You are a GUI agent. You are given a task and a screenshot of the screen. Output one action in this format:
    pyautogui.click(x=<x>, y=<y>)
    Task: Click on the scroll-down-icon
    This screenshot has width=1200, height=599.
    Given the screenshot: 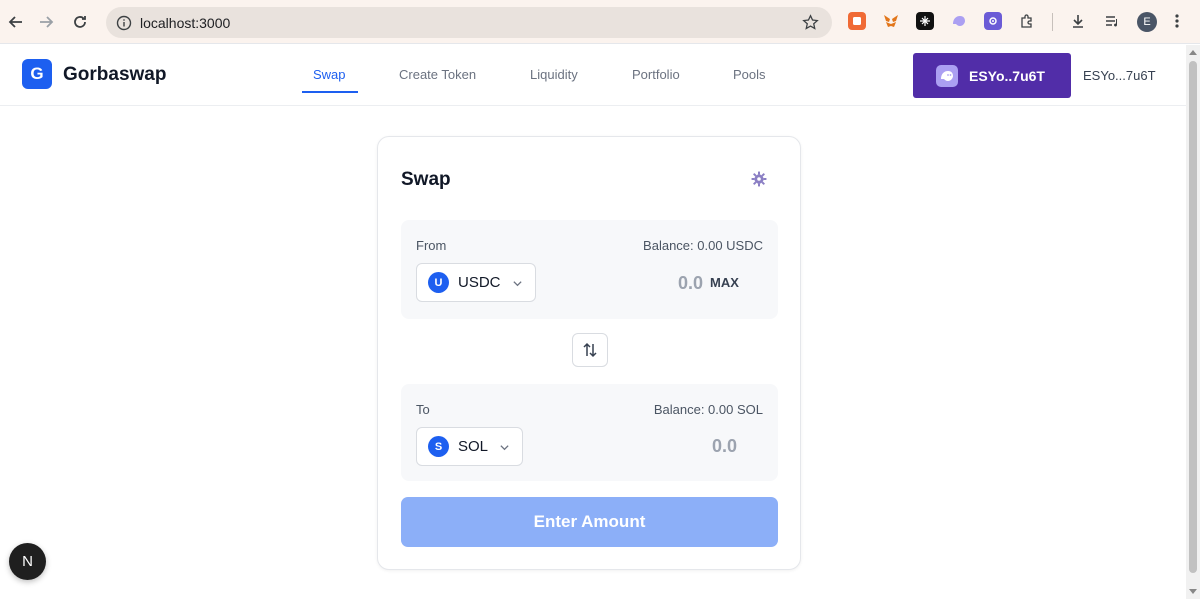 What is the action you would take?
    pyautogui.click(x=1193, y=591)
    